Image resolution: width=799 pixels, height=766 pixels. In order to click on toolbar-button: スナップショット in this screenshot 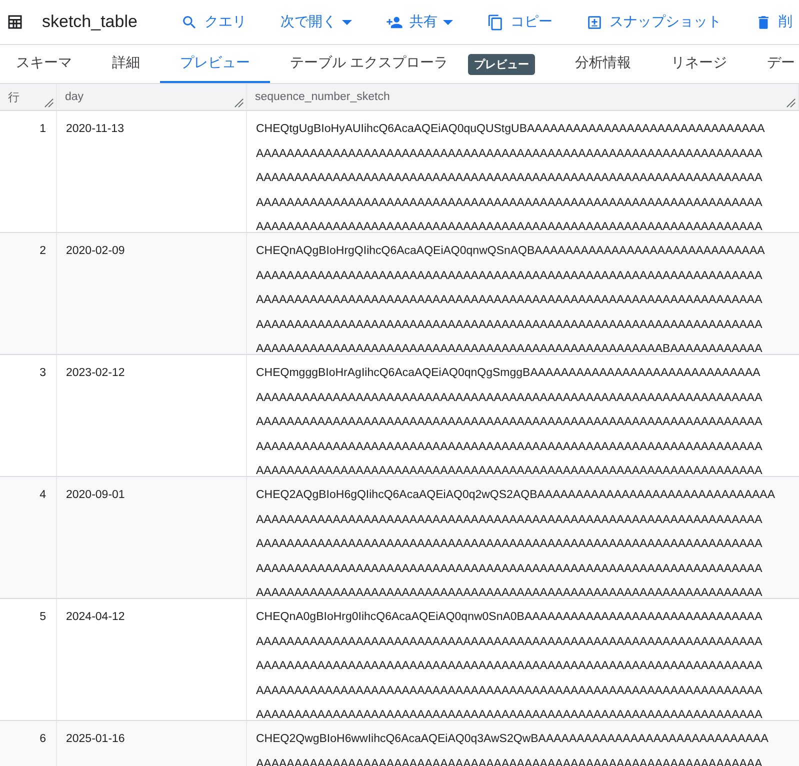, I will do `click(654, 22)`.